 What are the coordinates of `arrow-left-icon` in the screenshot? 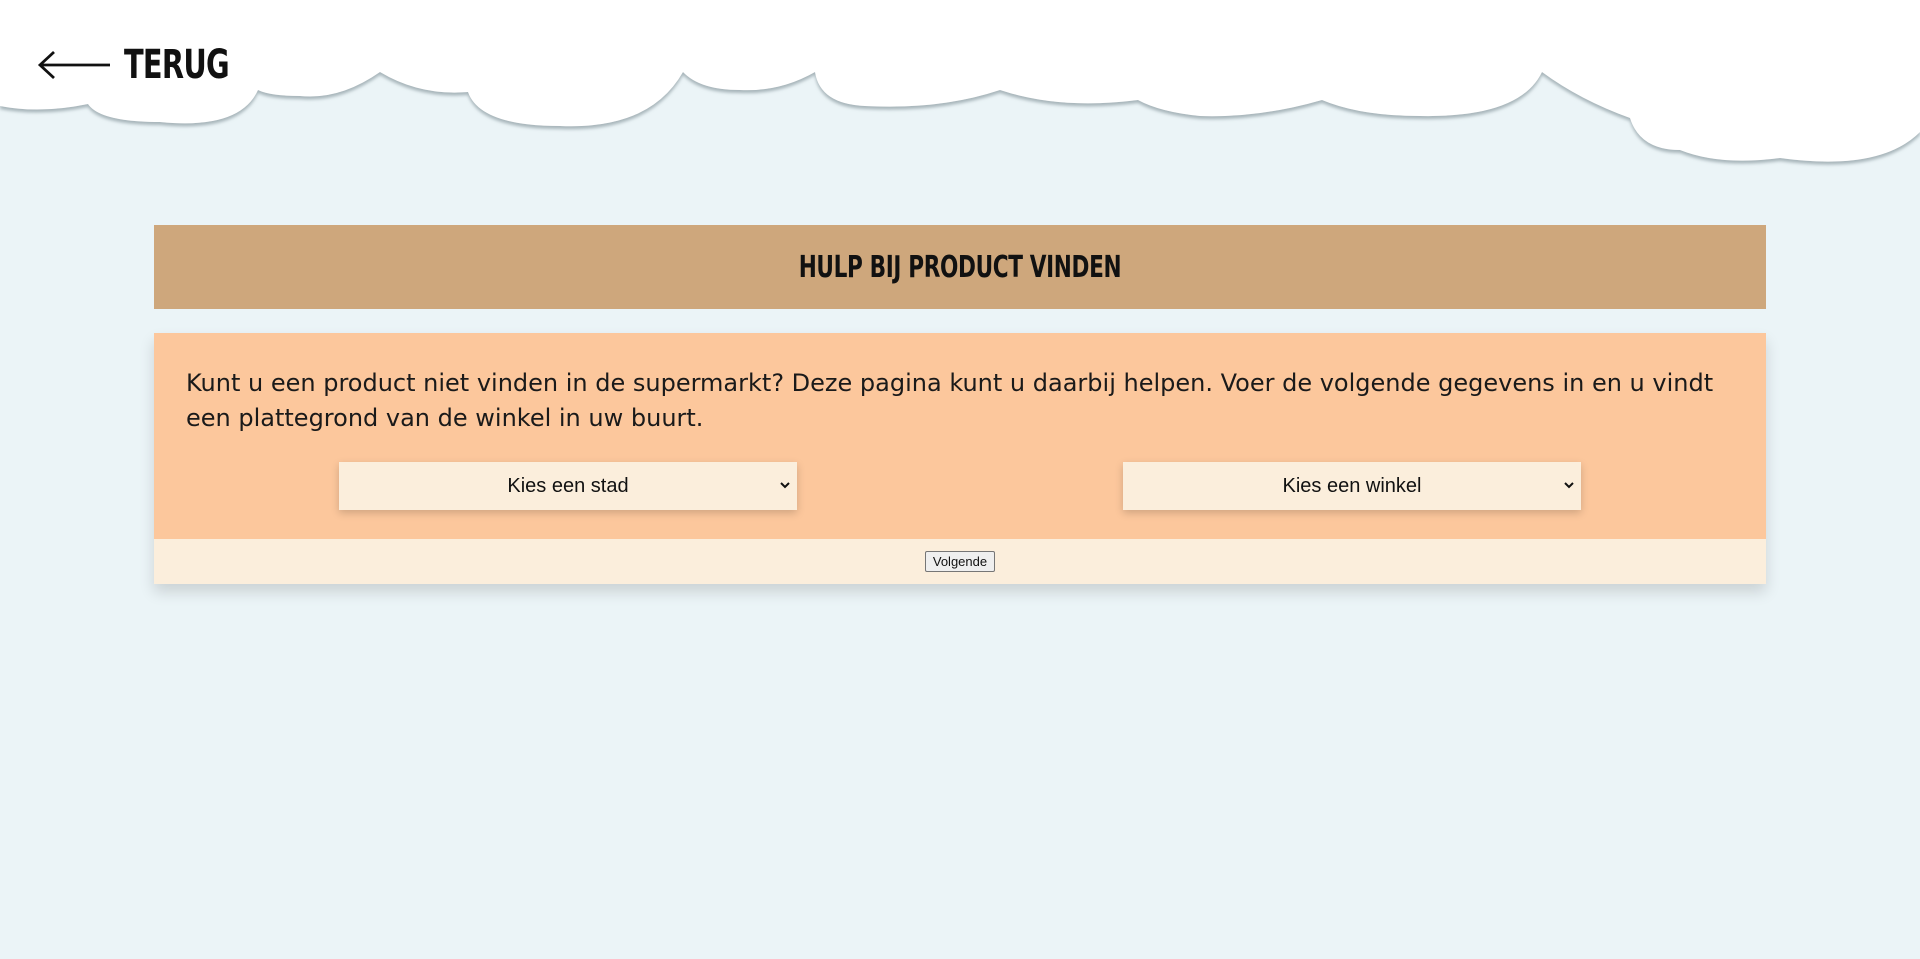 It's located at (73, 65).